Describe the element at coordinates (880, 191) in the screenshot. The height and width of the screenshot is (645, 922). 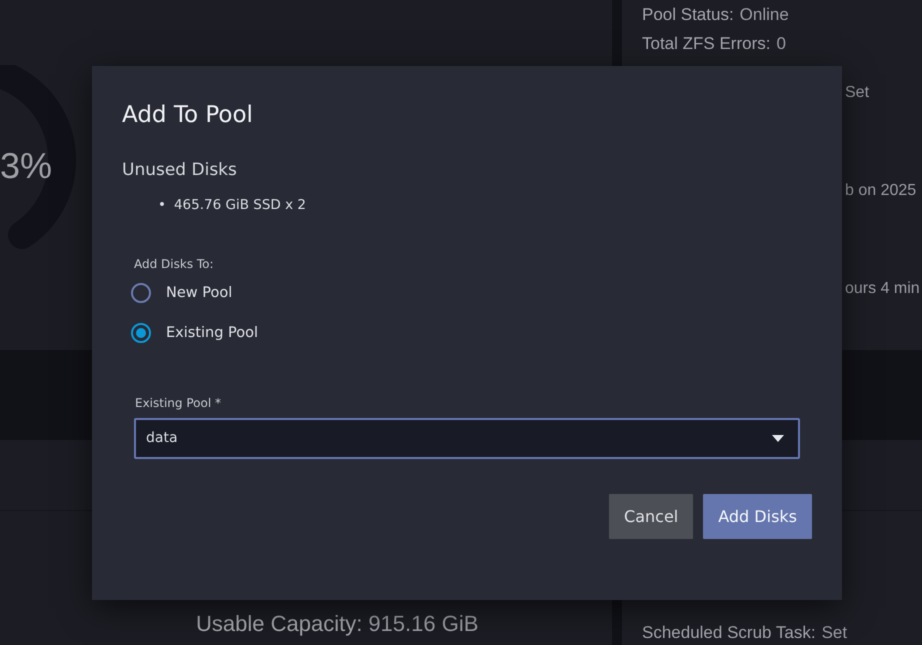
I see `status-text: b on 2025` at that location.